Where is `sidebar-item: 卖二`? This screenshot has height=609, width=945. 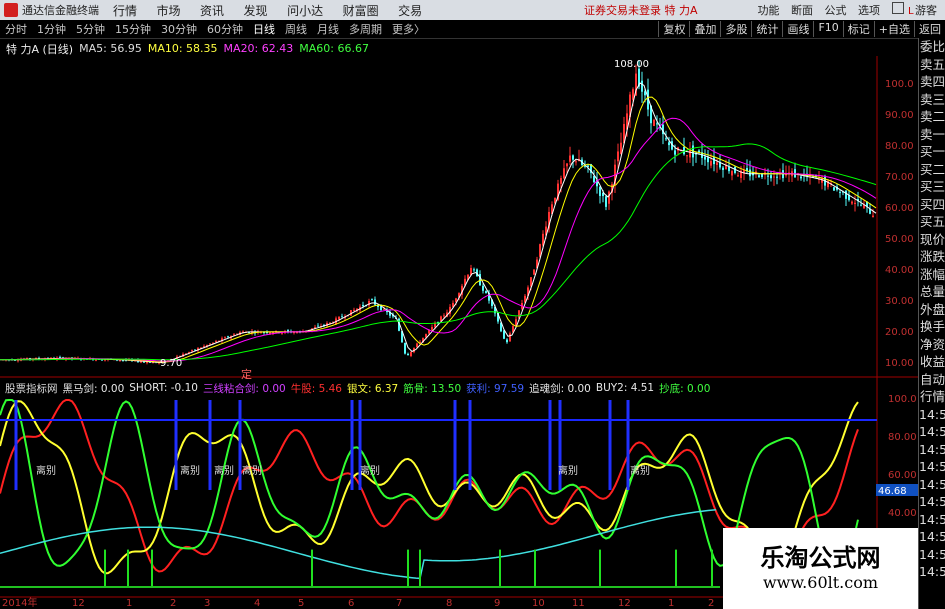 sidebar-item: 卖二 is located at coordinates (932, 117).